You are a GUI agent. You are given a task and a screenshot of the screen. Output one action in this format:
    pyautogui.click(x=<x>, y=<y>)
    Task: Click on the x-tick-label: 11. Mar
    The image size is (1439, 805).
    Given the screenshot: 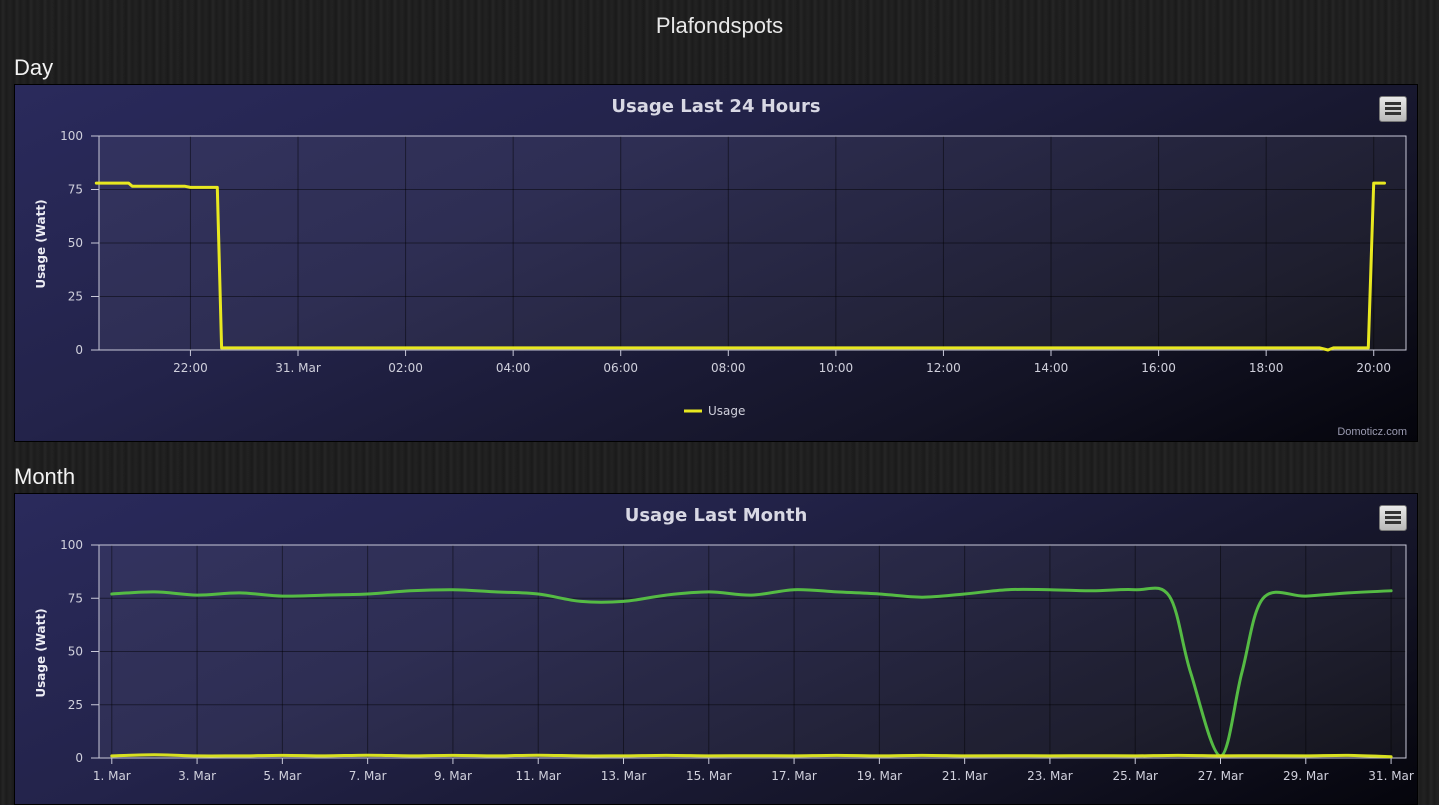 What is the action you would take?
    pyautogui.click(x=538, y=776)
    